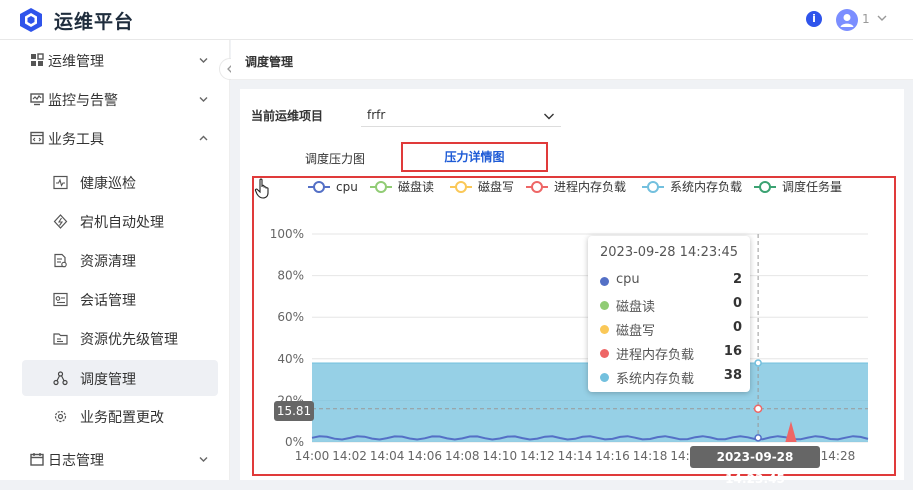 This screenshot has height=490, width=913. Describe the element at coordinates (335, 159) in the screenshot. I see `tab-schedule-pressure: 调度压力图` at that location.